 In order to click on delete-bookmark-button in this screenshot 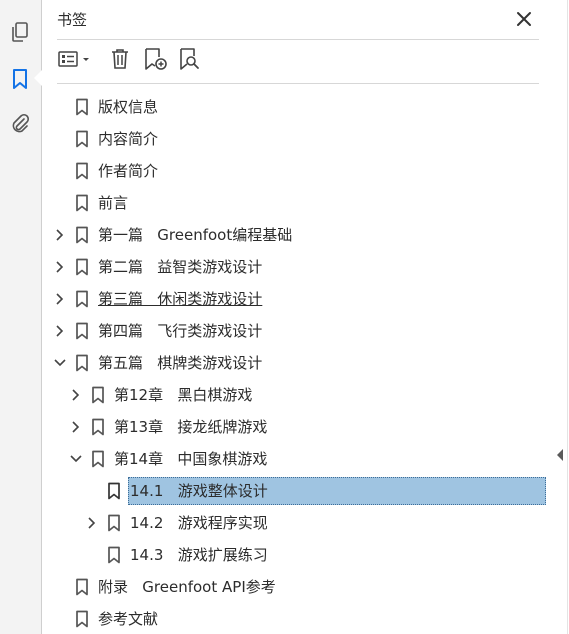, I will do `click(120, 61)`.